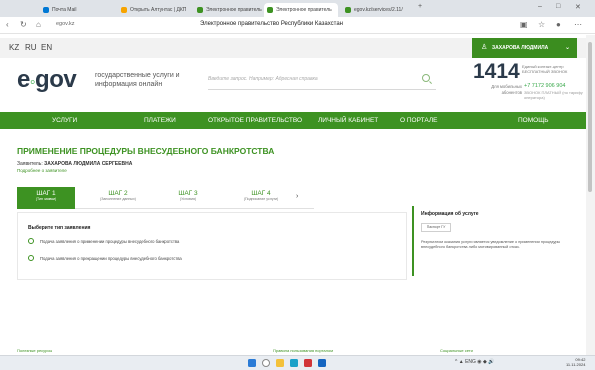 The width and height of the screenshot is (595, 370). Describe the element at coordinates (450, 214) in the screenshot. I see `service-info-title: Информация об услуге` at that location.